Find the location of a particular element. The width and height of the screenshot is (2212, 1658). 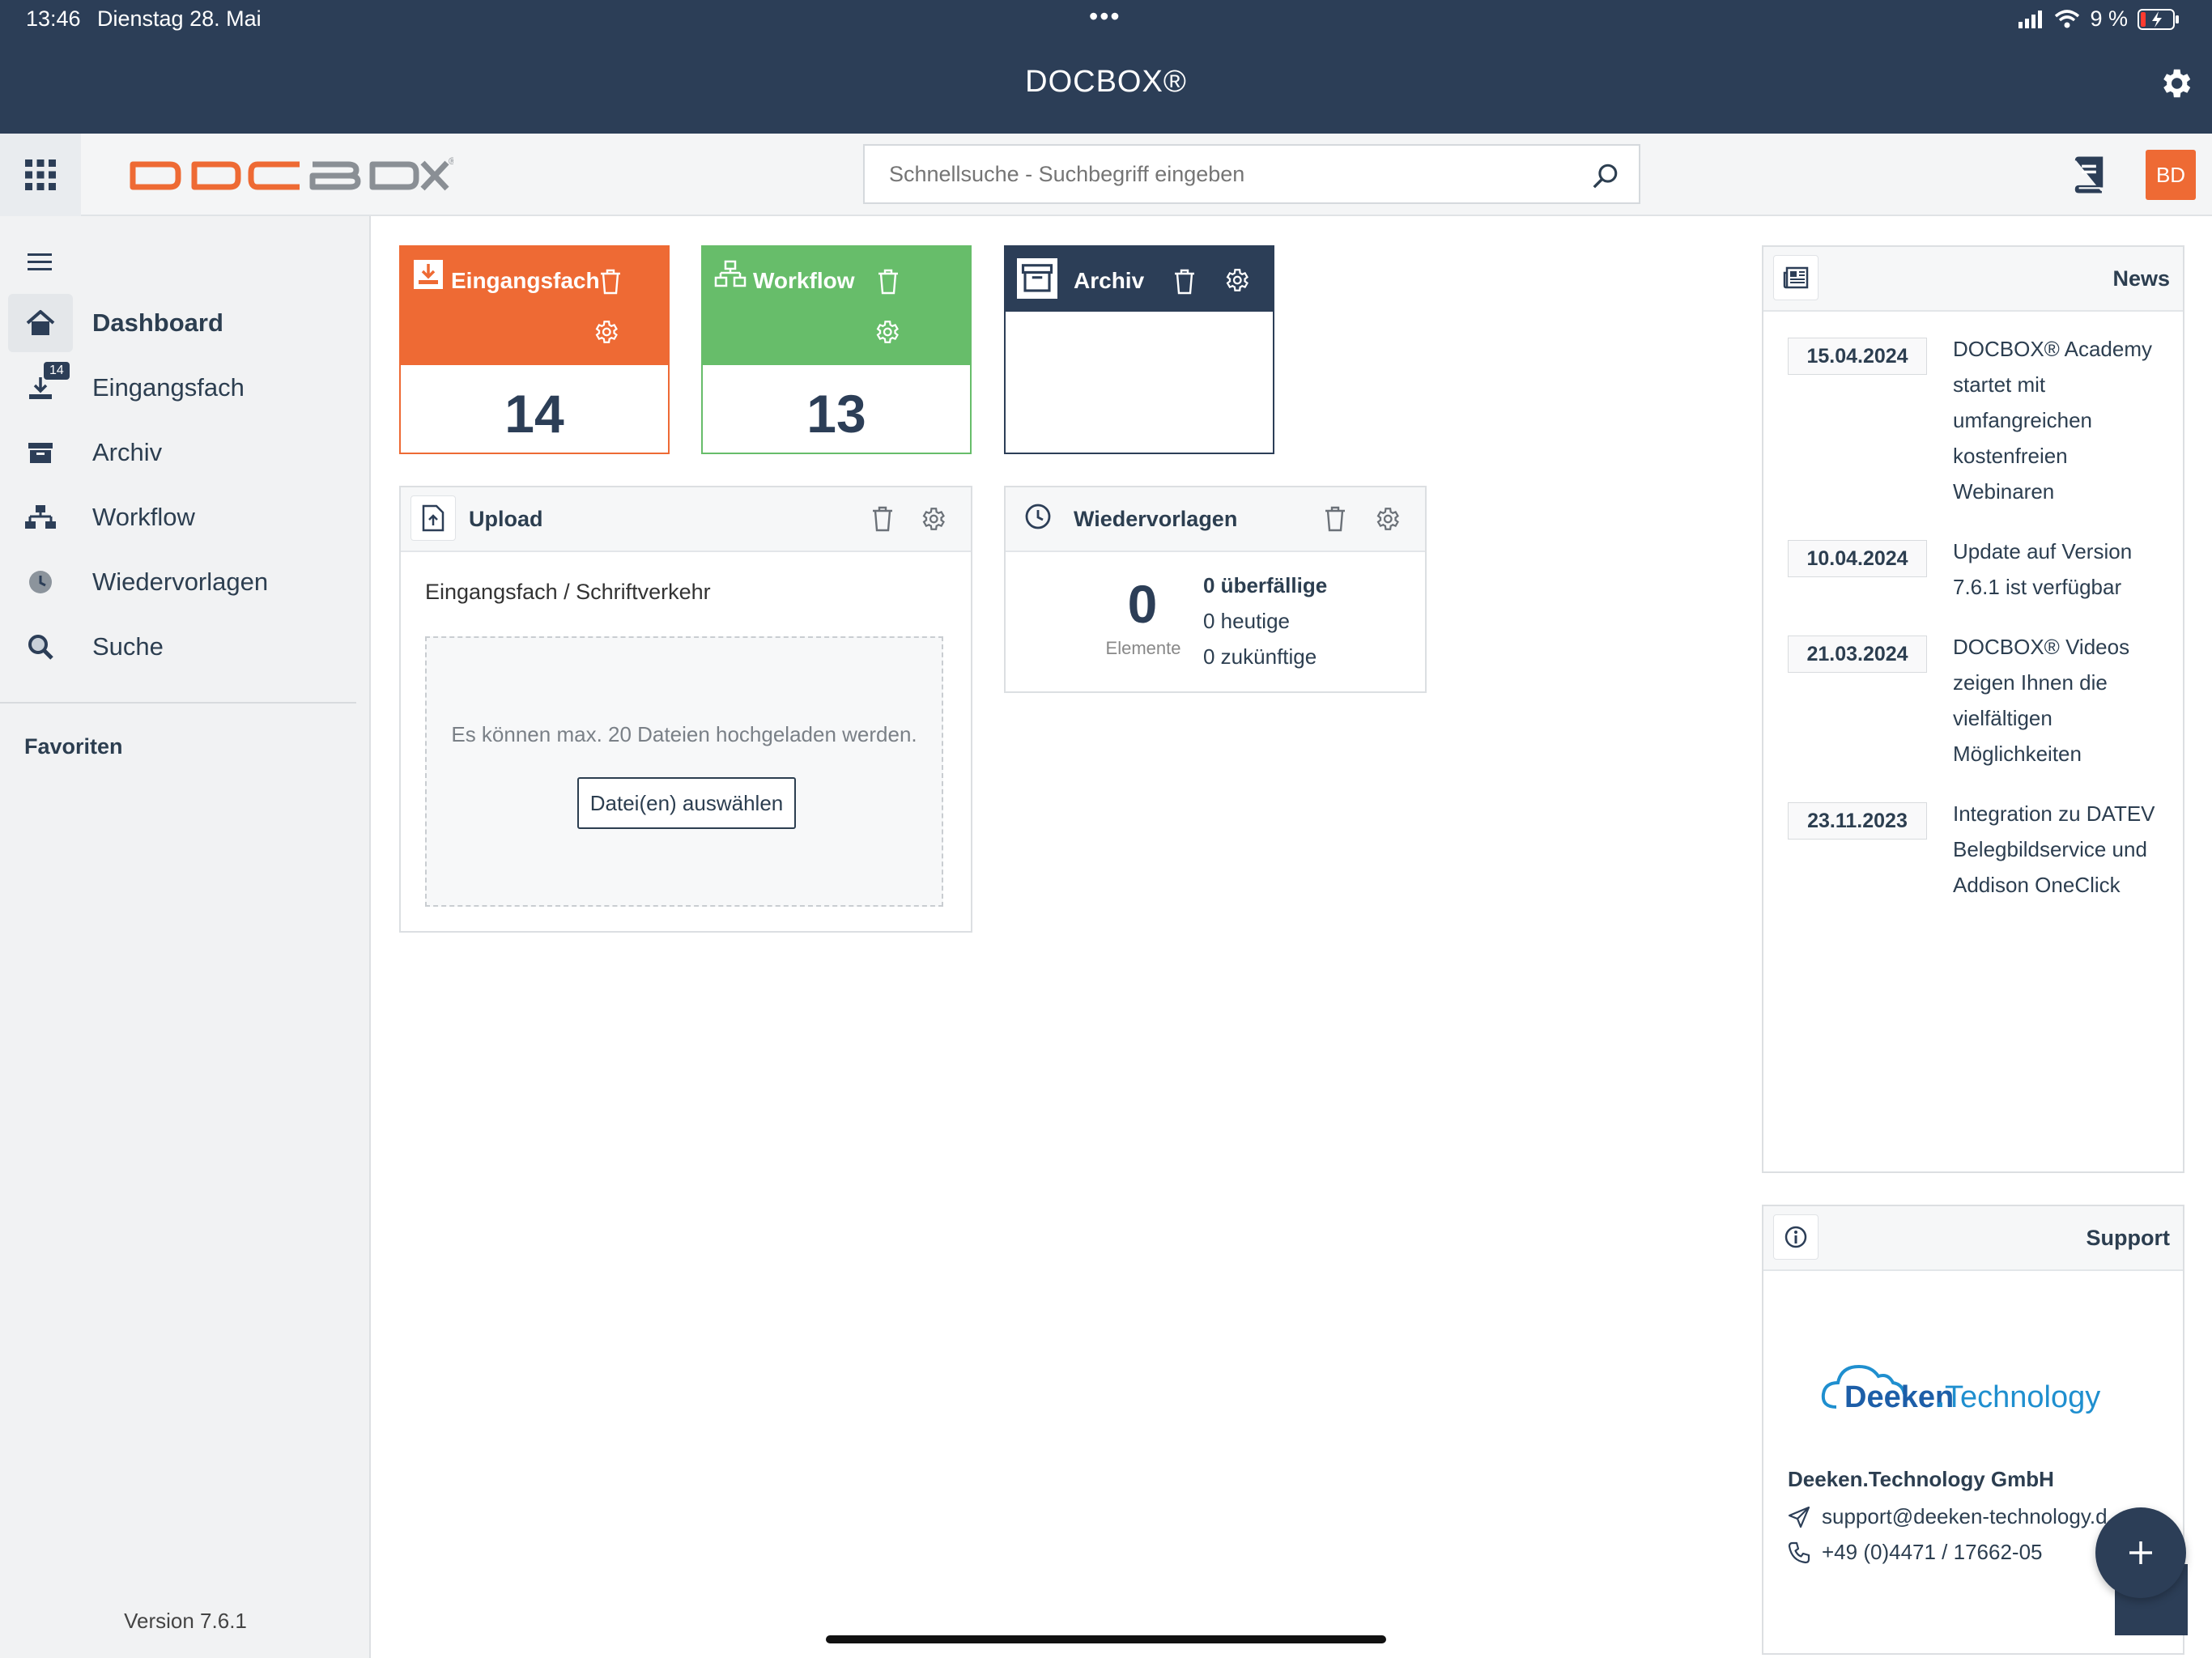

tile-eingangsfach: Eingangsfach 14 is located at coordinates (535, 349).